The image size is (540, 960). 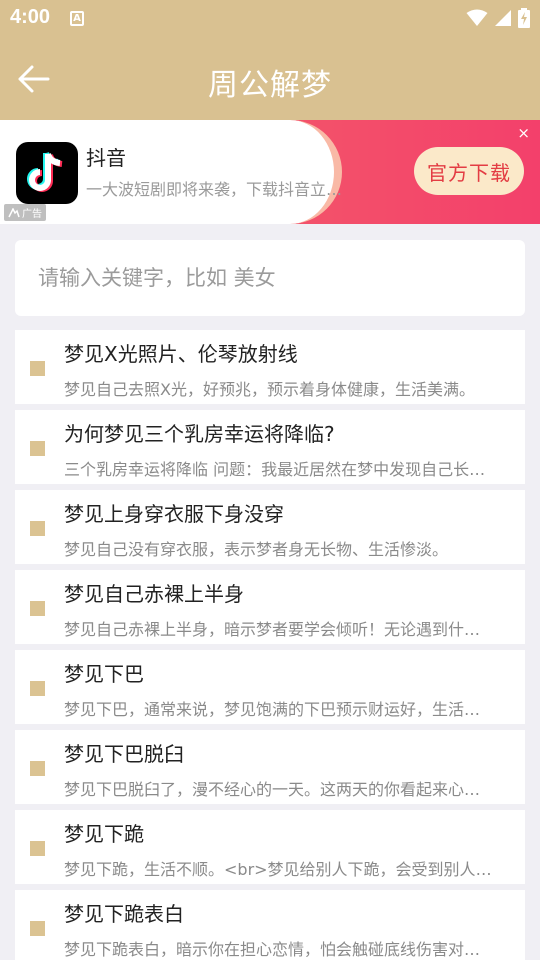 What do you see at coordinates (279, 629) in the screenshot?
I see `list-item-description: 梦见自己赤裸上半身，暗示梦者要学会倾听！无论遇到什么事情。` at bounding box center [279, 629].